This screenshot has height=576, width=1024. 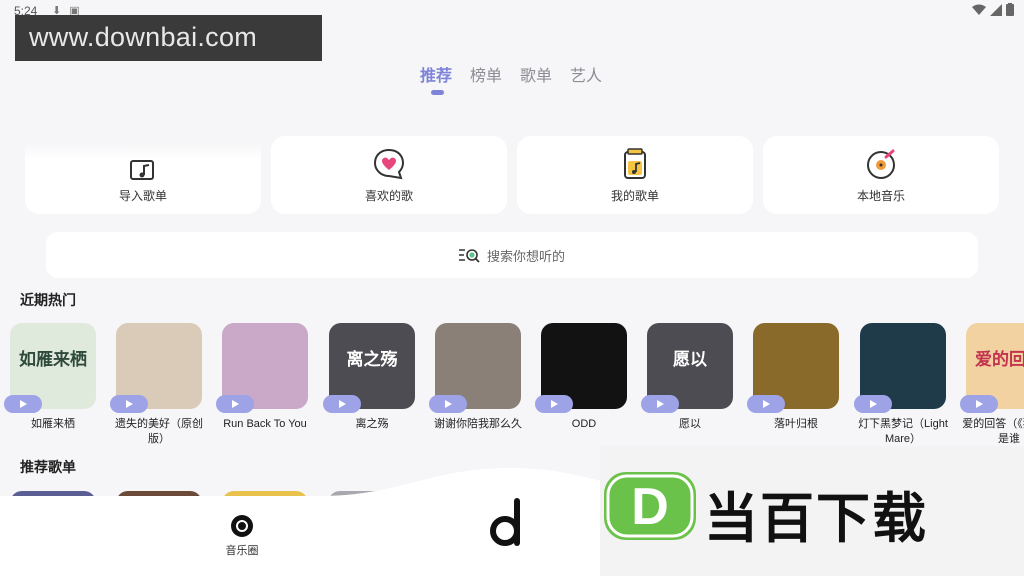 What do you see at coordinates (475, 377) in the screenshot?
I see `hot-song-item: 谢谢你陪我那么久` at bounding box center [475, 377].